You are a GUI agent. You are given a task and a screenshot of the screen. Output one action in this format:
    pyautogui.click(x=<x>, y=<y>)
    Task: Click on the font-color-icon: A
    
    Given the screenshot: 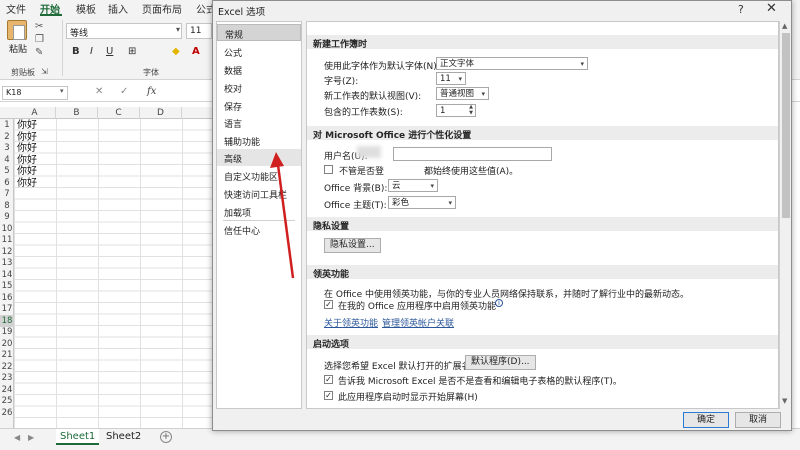 What is the action you would take?
    pyautogui.click(x=196, y=51)
    